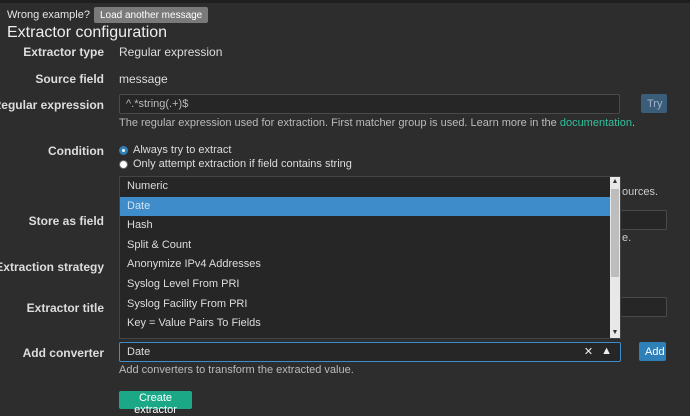 This screenshot has height=416, width=690. I want to click on wrong-example-row: Wrong example? Load another message, so click(108, 15).